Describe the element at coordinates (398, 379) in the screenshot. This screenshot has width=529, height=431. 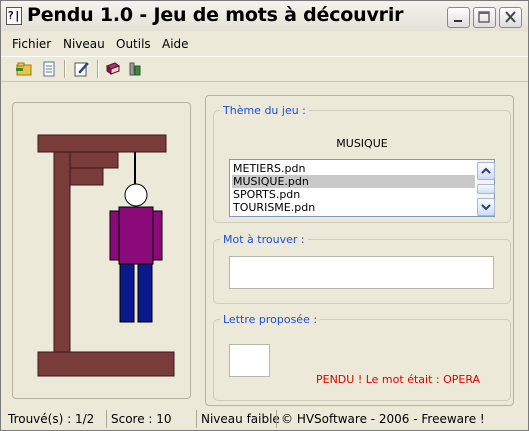
I see `game-result-message: PENDU ! Le mot était : OPERA` at that location.